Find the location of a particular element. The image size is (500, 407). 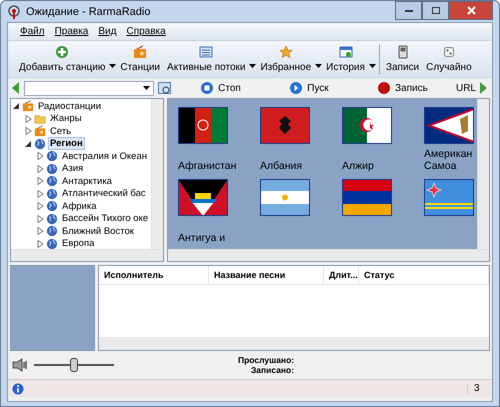

toolbar-button: Случайно is located at coordinates (449, 59).